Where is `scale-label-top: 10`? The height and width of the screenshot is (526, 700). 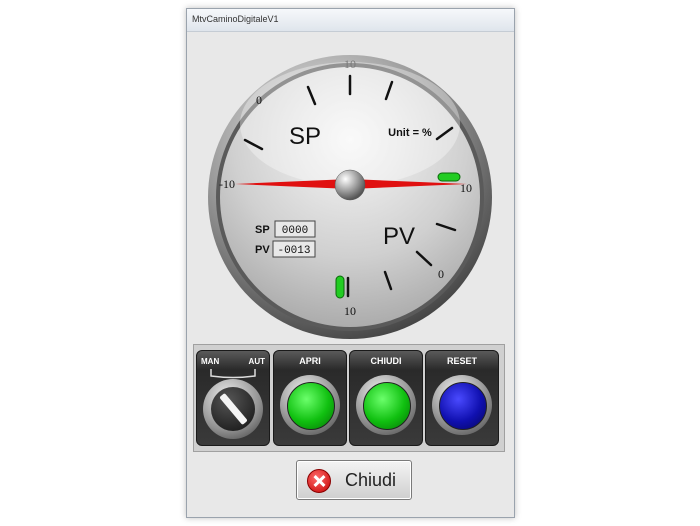
scale-label-top: 10 is located at coordinates (350, 64).